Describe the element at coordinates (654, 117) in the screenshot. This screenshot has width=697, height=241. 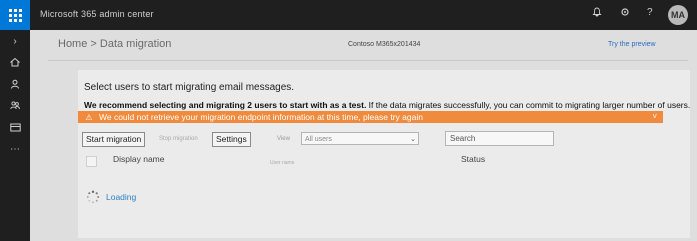
I see `collapse-error-button: ˅` at that location.